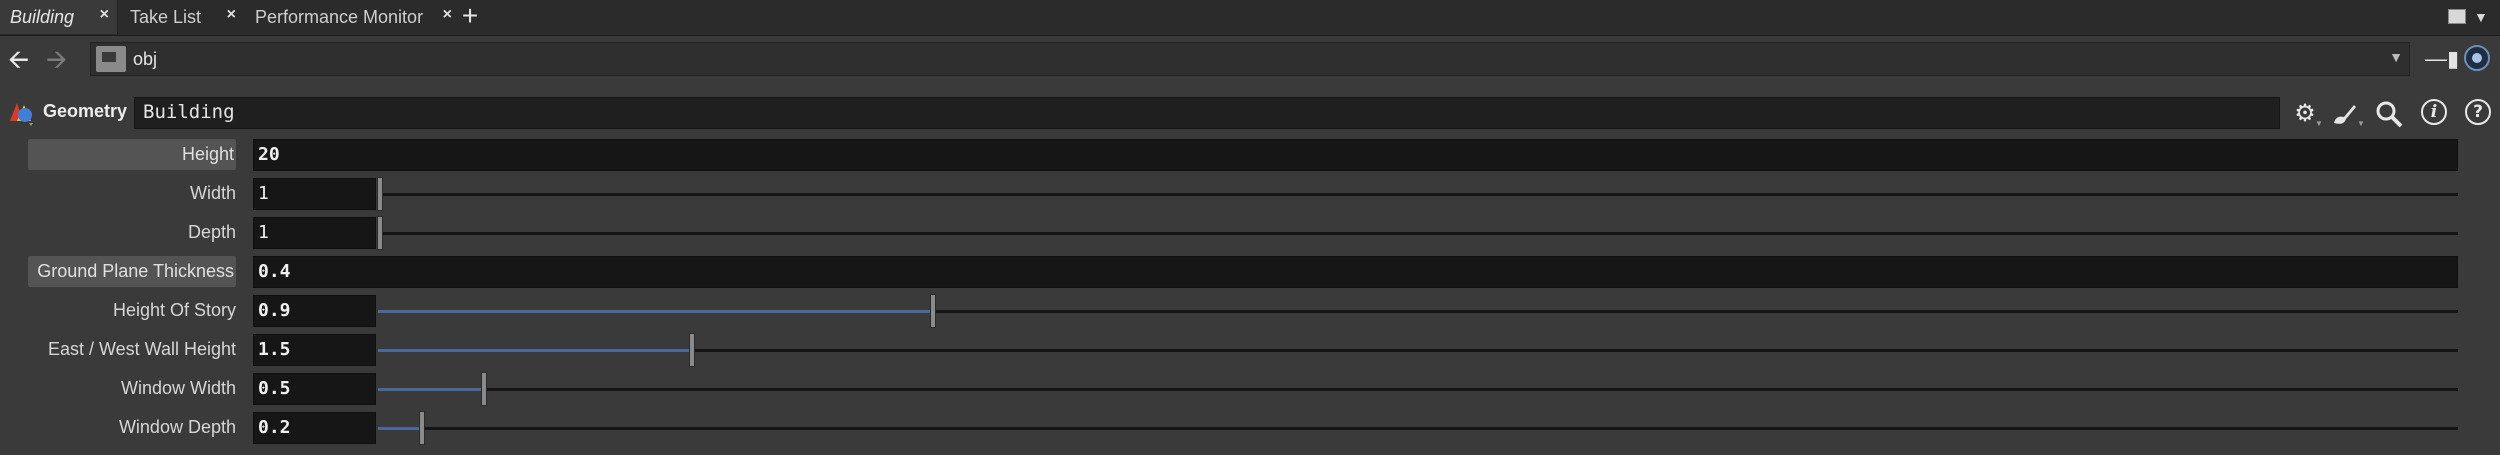  I want to click on forward-arrow-icon: 🡪, so click(56, 59).